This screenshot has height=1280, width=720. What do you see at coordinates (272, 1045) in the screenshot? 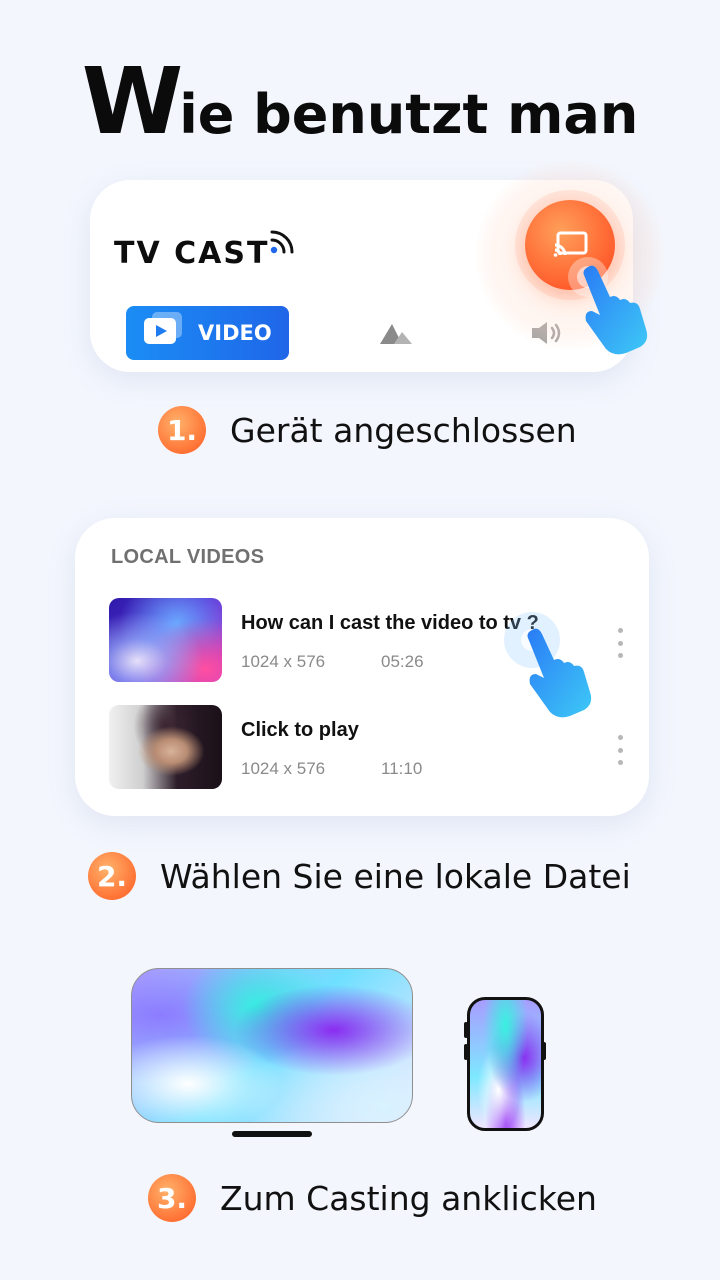
I see `tv-screen-illustration` at bounding box center [272, 1045].